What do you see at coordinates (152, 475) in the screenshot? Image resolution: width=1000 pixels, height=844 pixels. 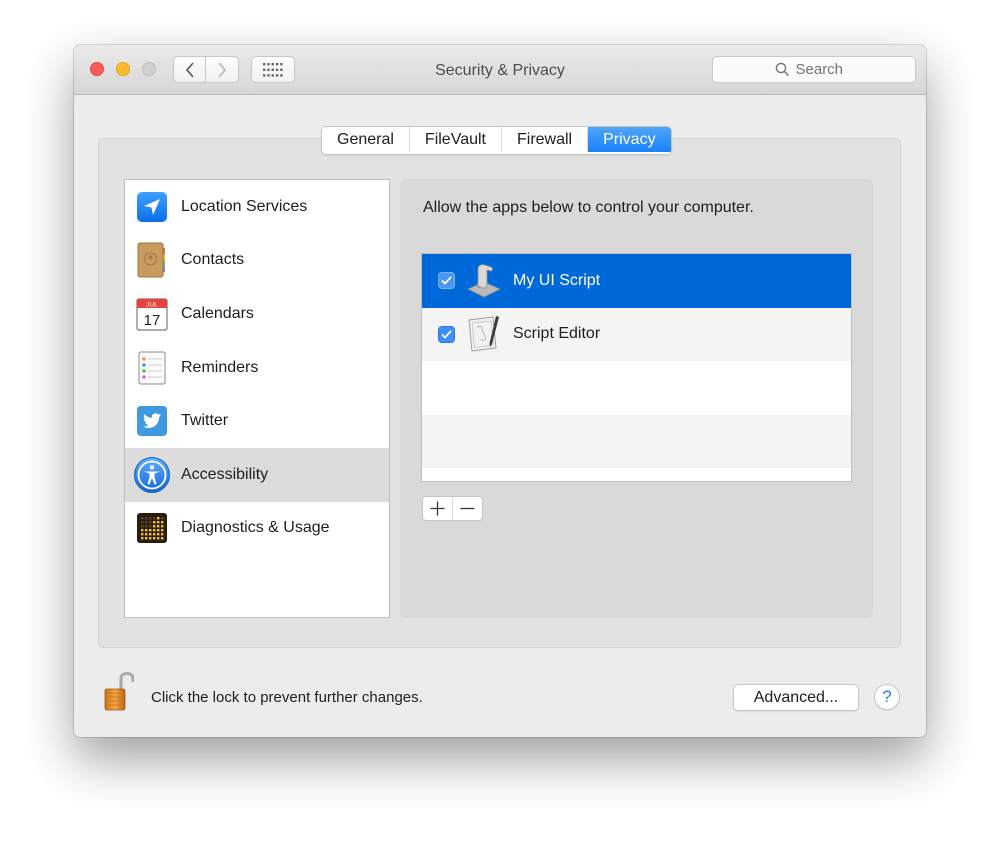 I see `accessibility-figure-icon` at bounding box center [152, 475].